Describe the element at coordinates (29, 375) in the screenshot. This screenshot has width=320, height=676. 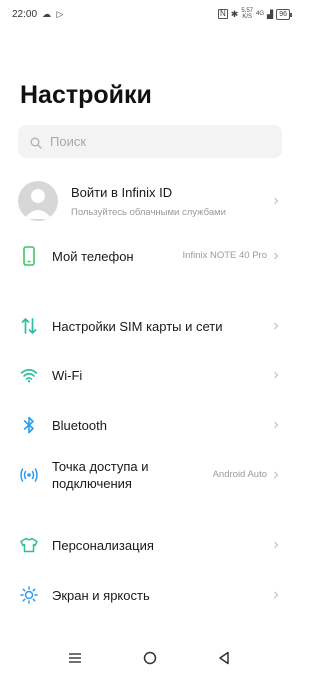
I see `wifi-icon` at that location.